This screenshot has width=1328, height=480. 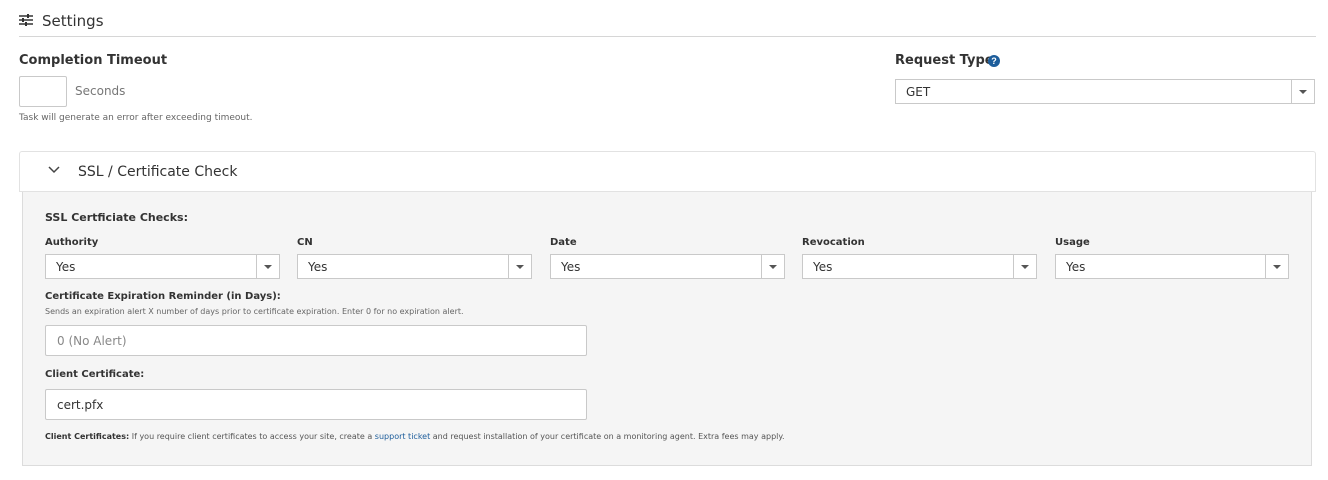 What do you see at coordinates (316, 404) in the screenshot?
I see `client-certificate-input: cert.pfx` at bounding box center [316, 404].